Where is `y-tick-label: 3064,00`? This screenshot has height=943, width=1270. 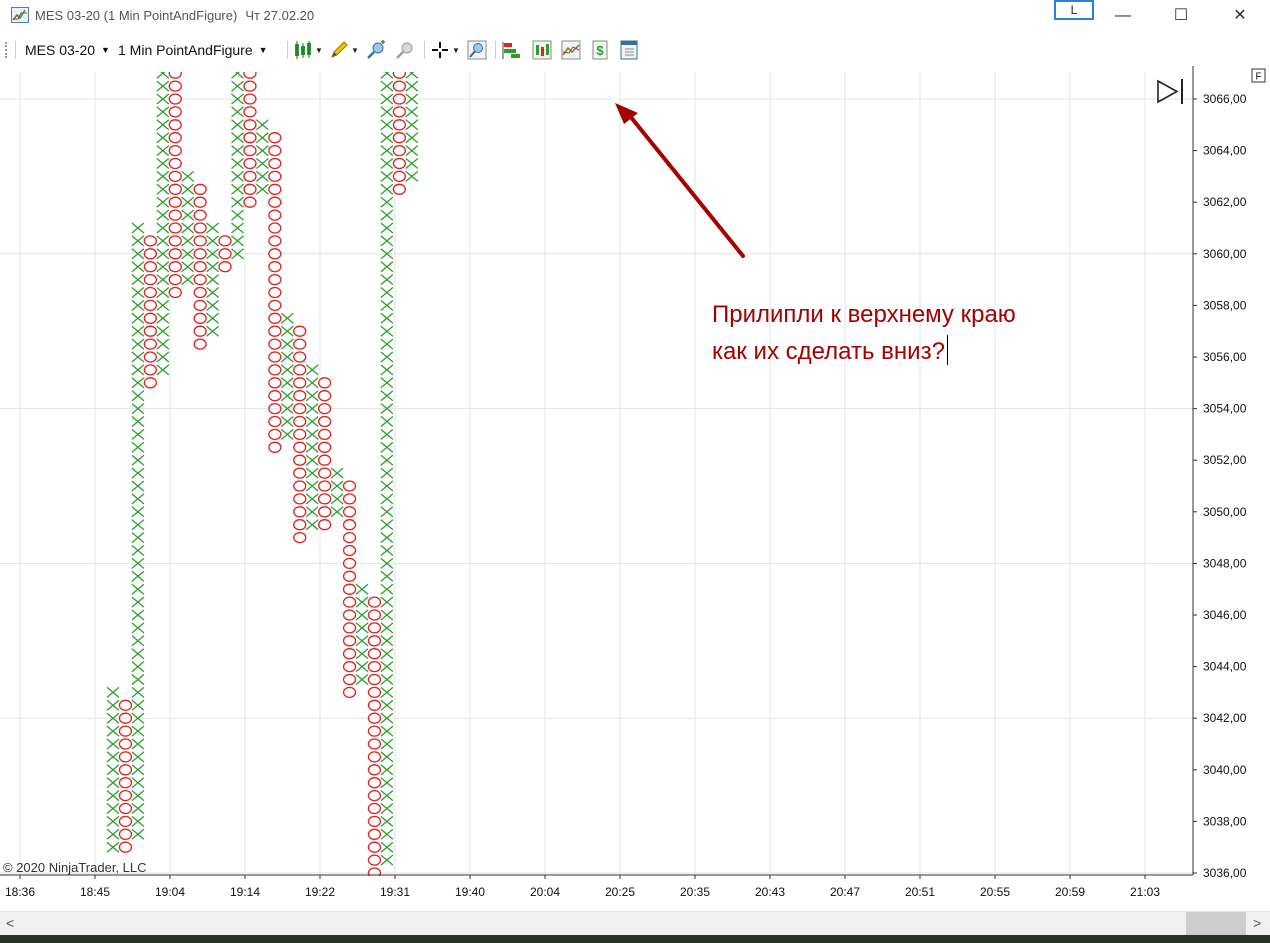 y-tick-label: 3064,00 is located at coordinates (1225, 151).